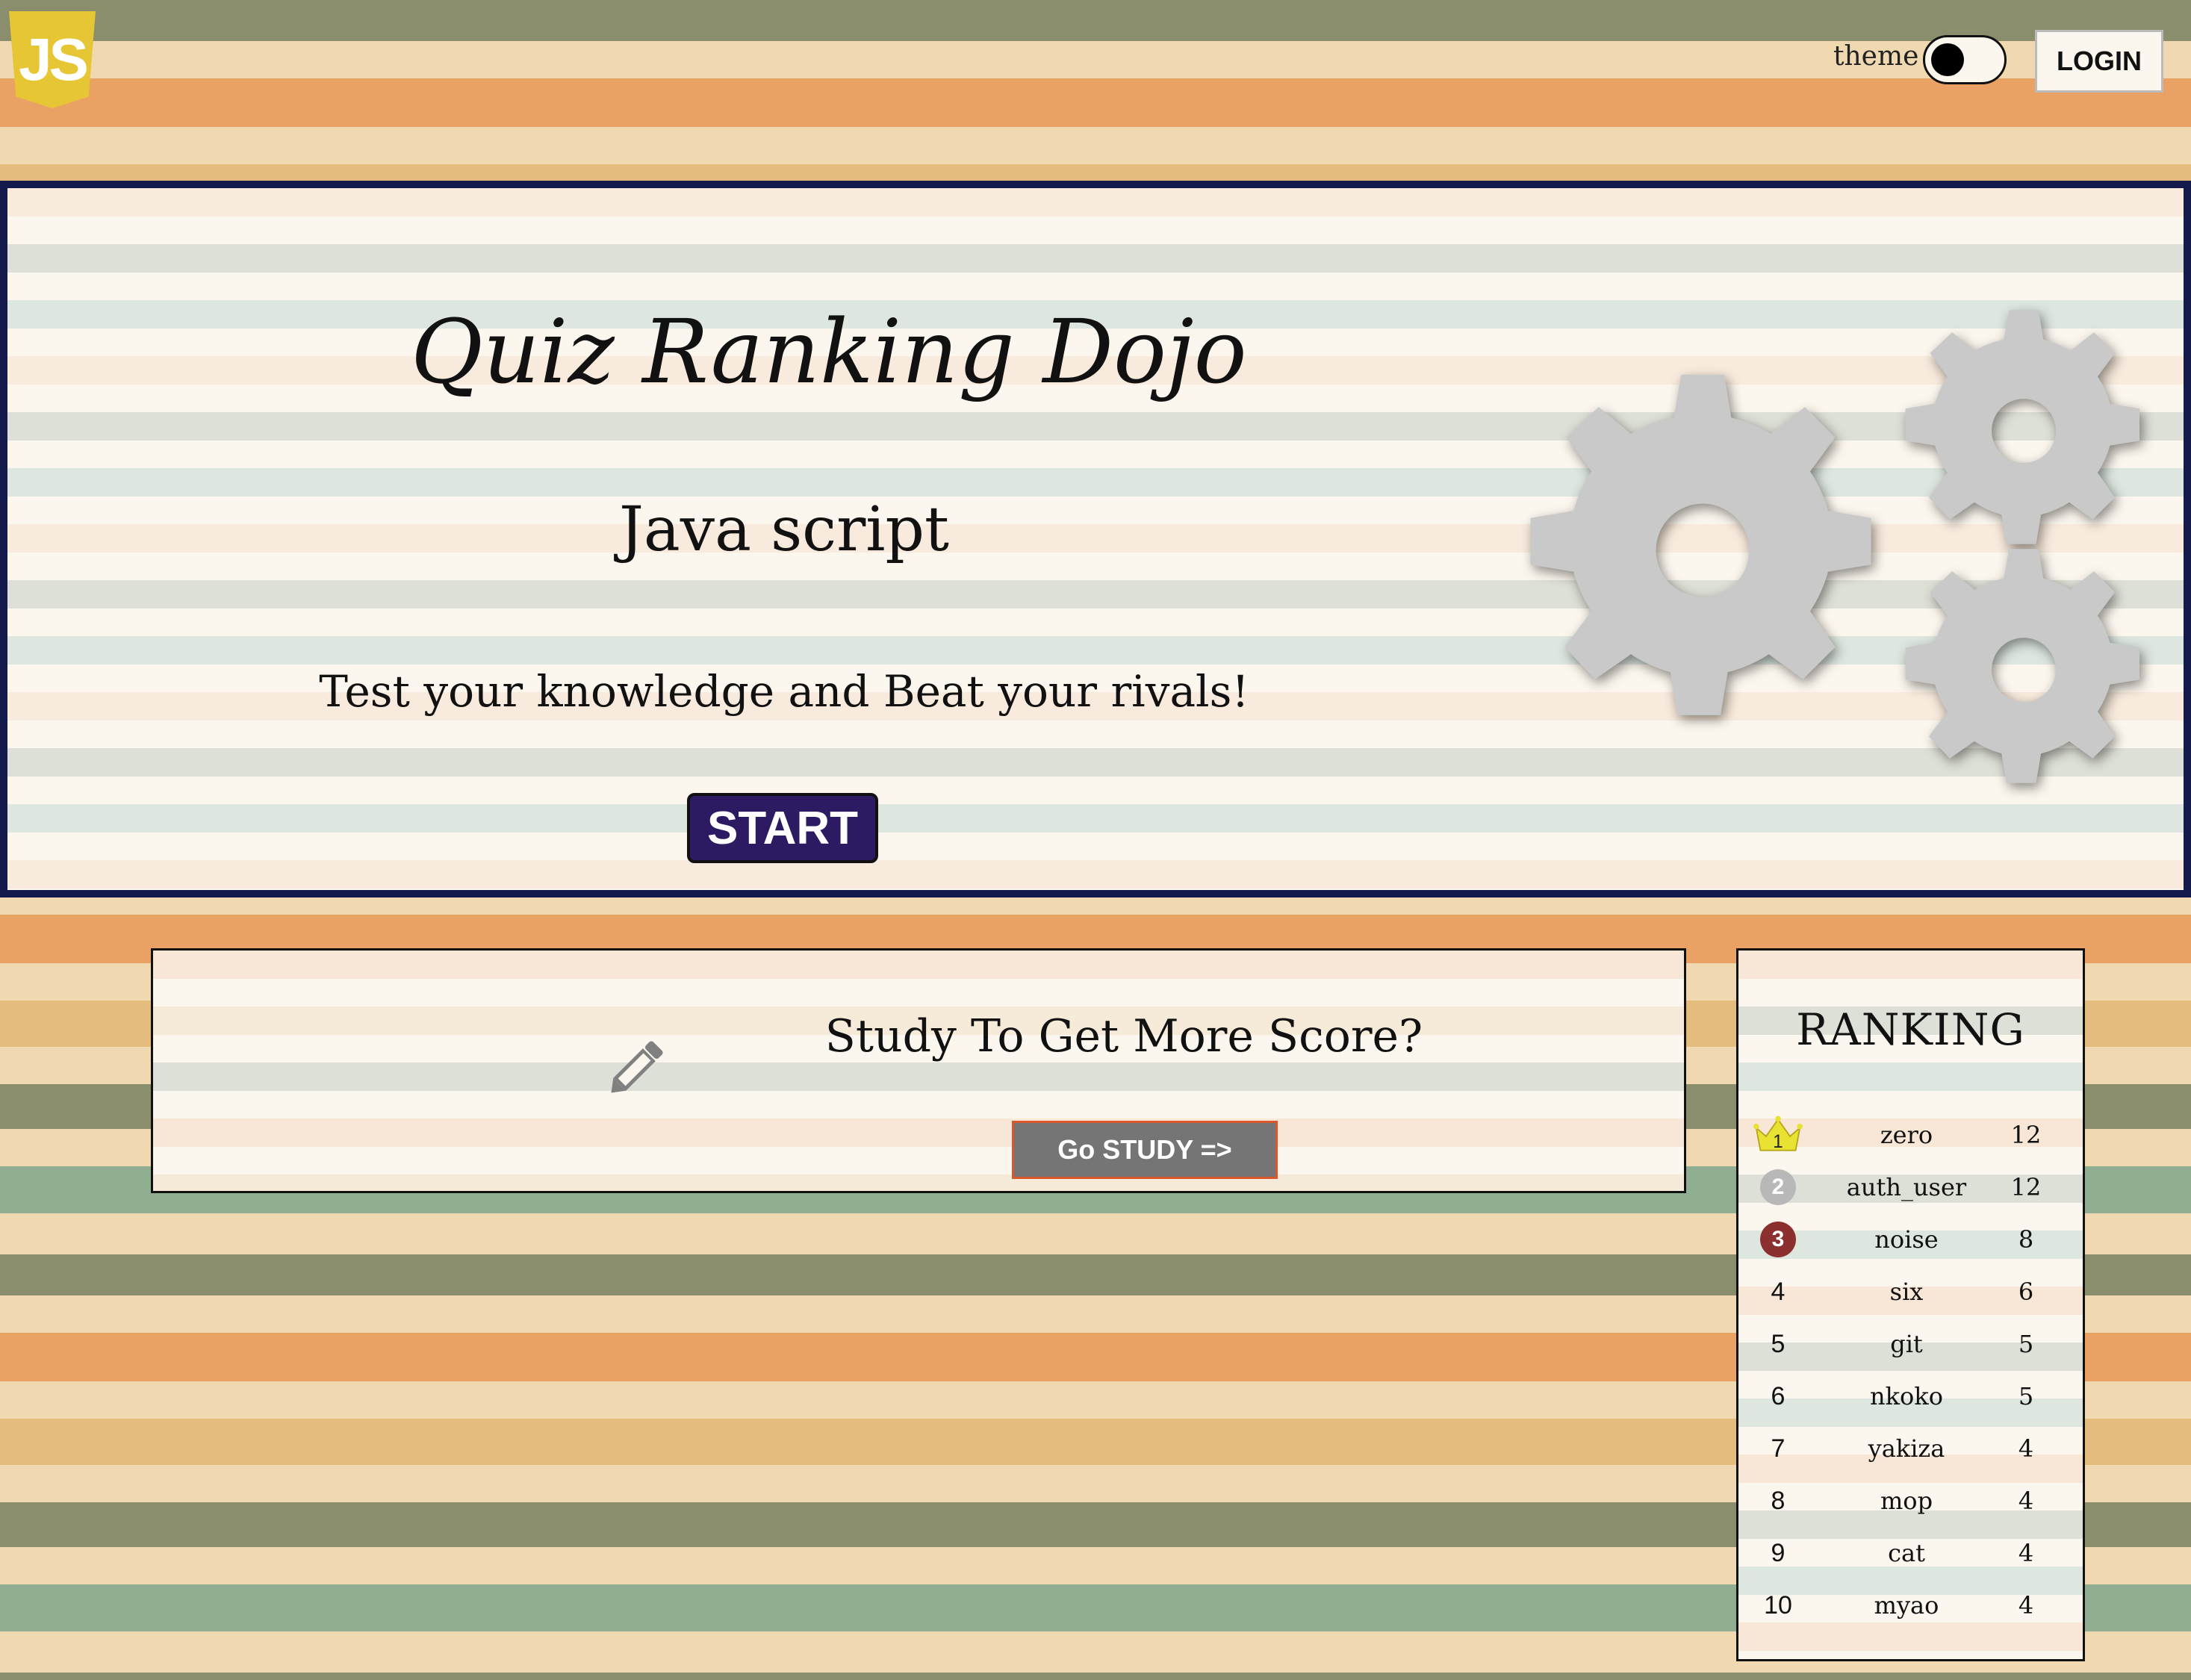 The image size is (2191, 1680). What do you see at coordinates (918, 1070) in the screenshot?
I see `study-panel: Study To Get More Score? Go STUDY =>` at bounding box center [918, 1070].